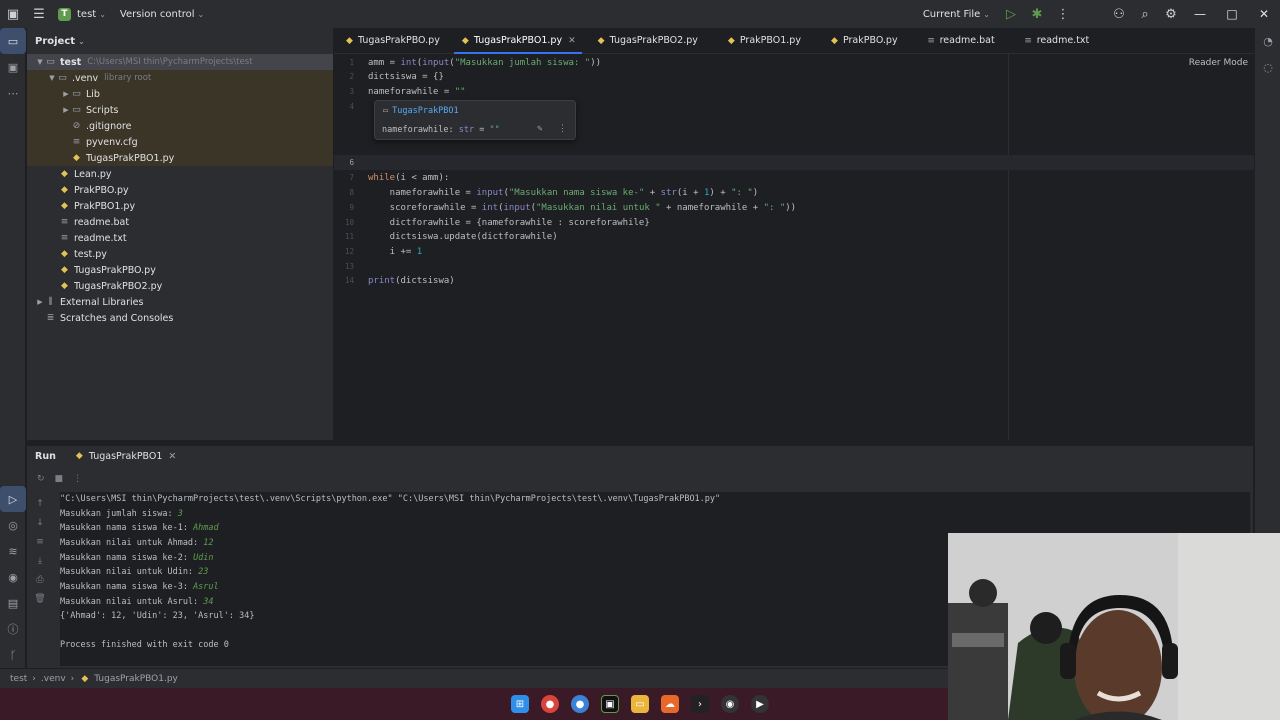 The image size is (1280, 720). What do you see at coordinates (13, 603) in the screenshot?
I see `terminal-icon: ▤` at bounding box center [13, 603].